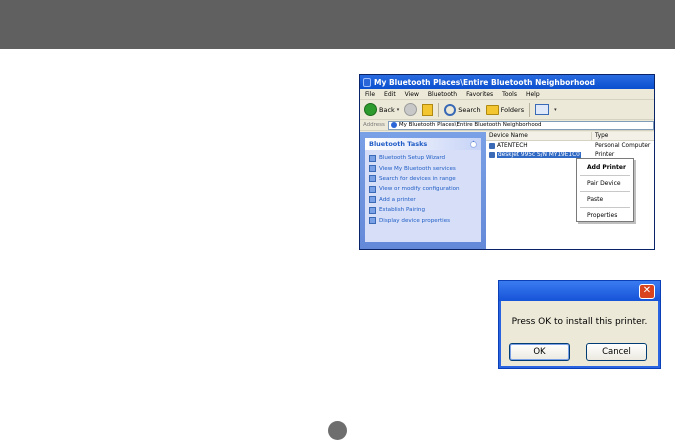  Describe the element at coordinates (372, 210) in the screenshot. I see `pairing-icon` at that location.